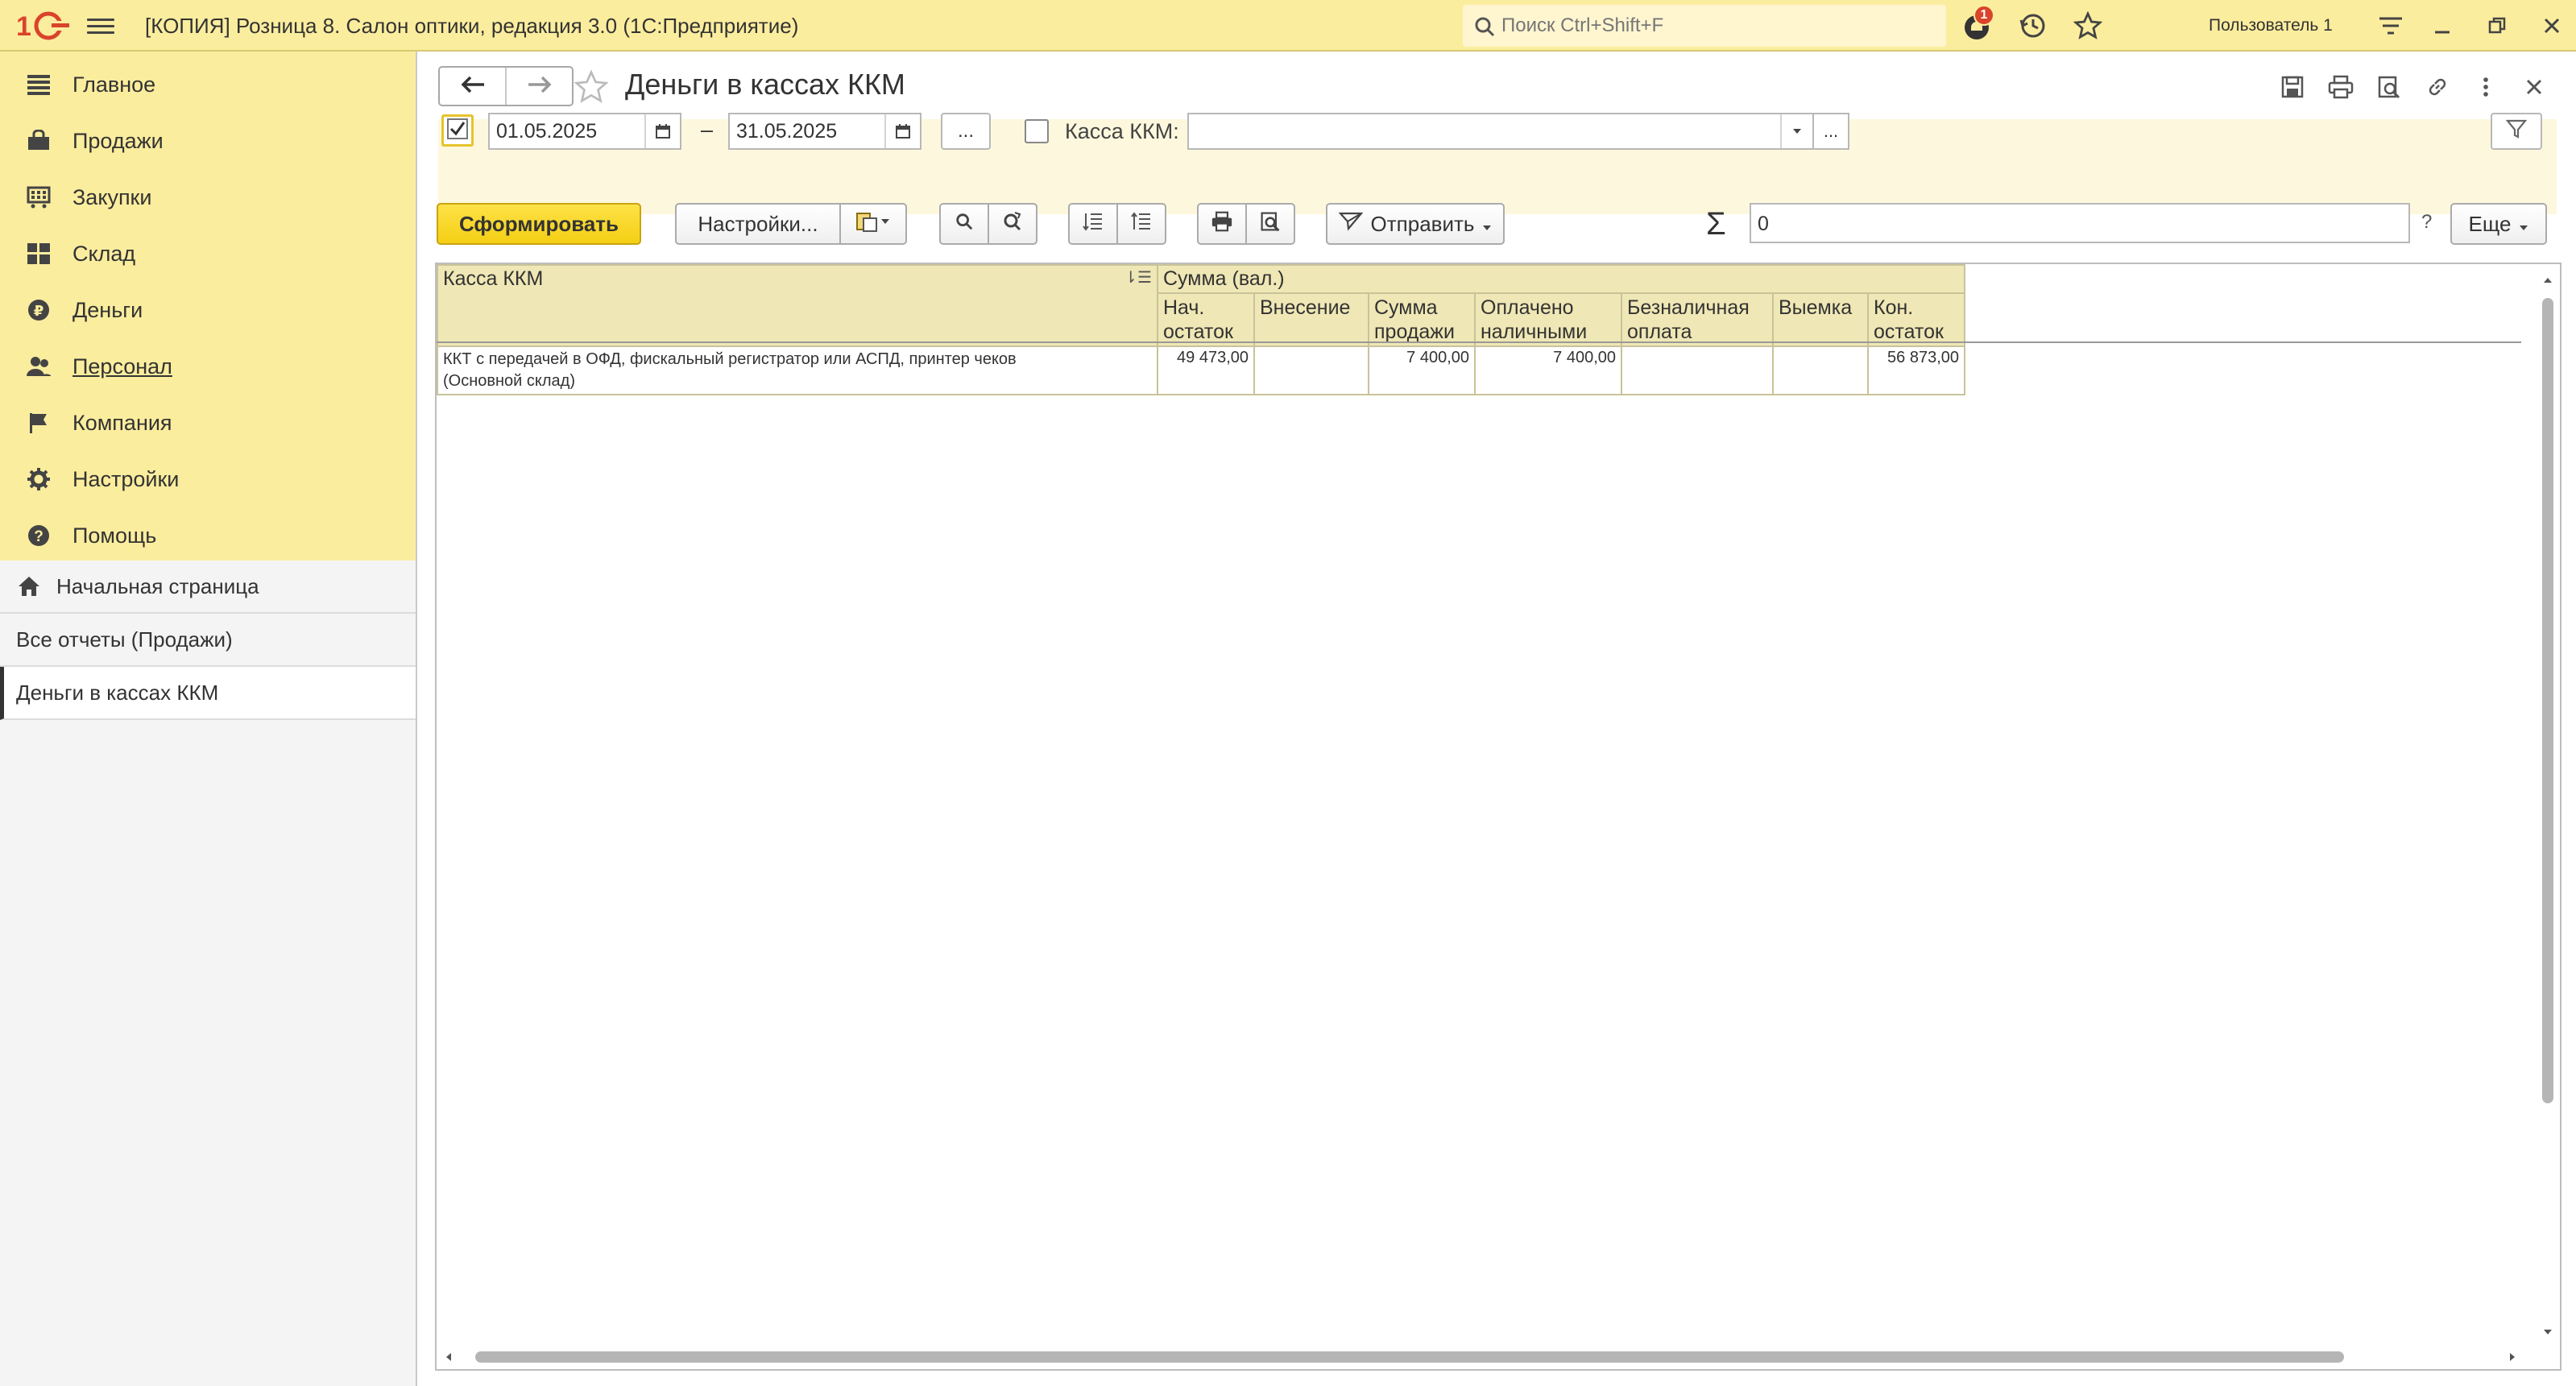 Image resolution: width=2576 pixels, height=1386 pixels. What do you see at coordinates (1122, 131) in the screenshot?
I see `kassa-label: Касса ККМ:` at bounding box center [1122, 131].